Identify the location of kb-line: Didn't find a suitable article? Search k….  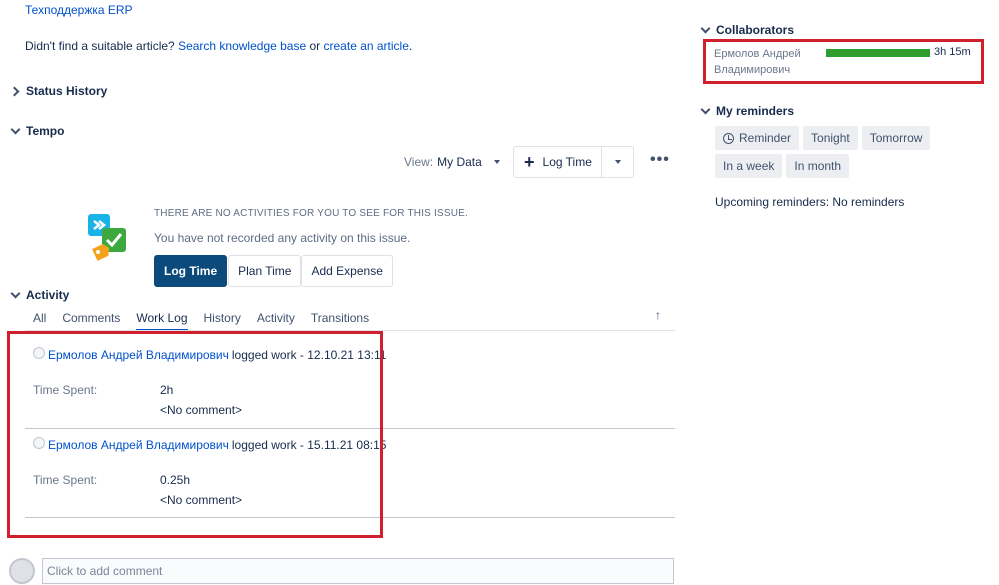
(218, 46).